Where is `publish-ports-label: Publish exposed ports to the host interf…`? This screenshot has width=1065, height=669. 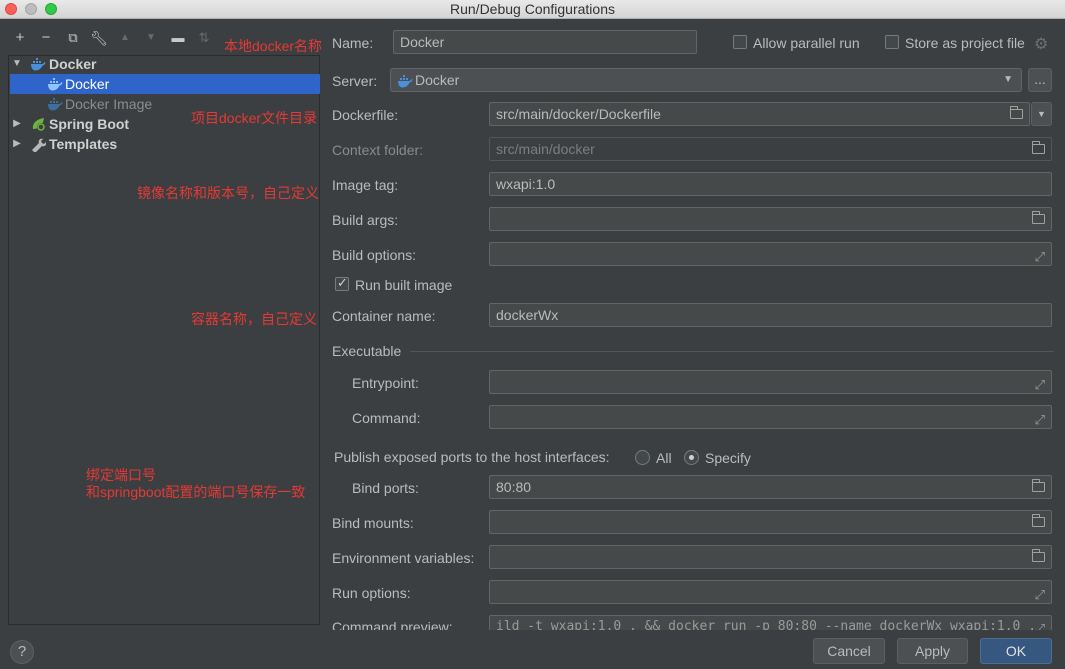 publish-ports-label: Publish exposed ports to the host interf… is located at coordinates (472, 457).